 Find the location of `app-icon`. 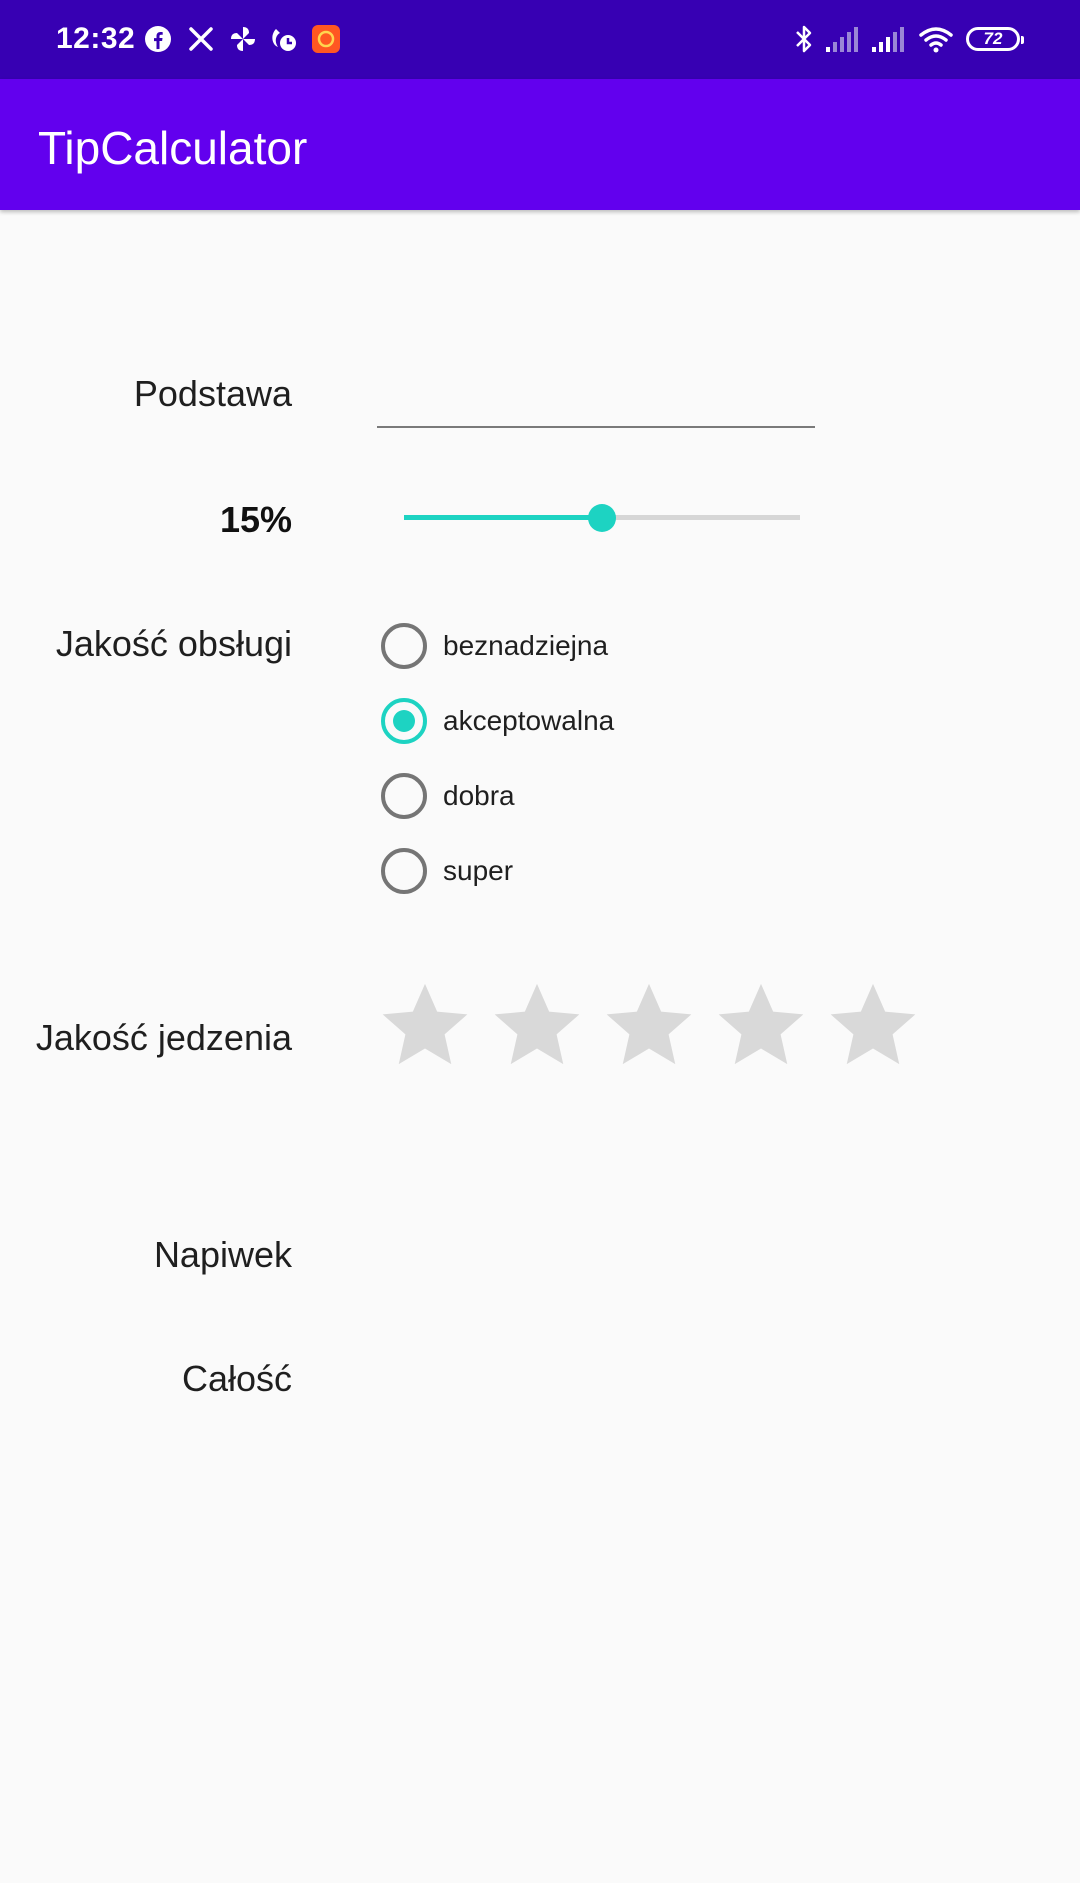

app-icon is located at coordinates (283, 39).